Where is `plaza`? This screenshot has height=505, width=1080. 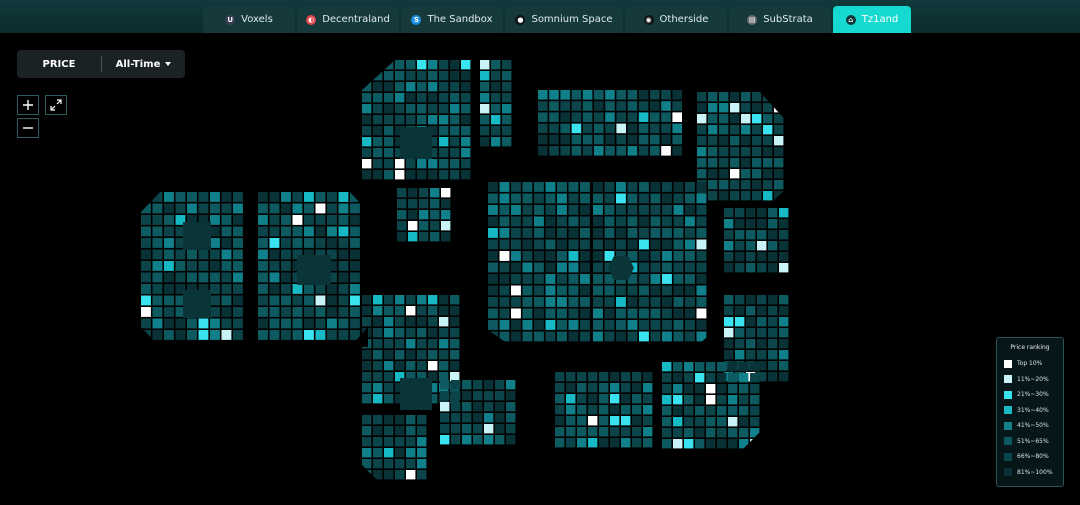
plaza is located at coordinates (314, 270).